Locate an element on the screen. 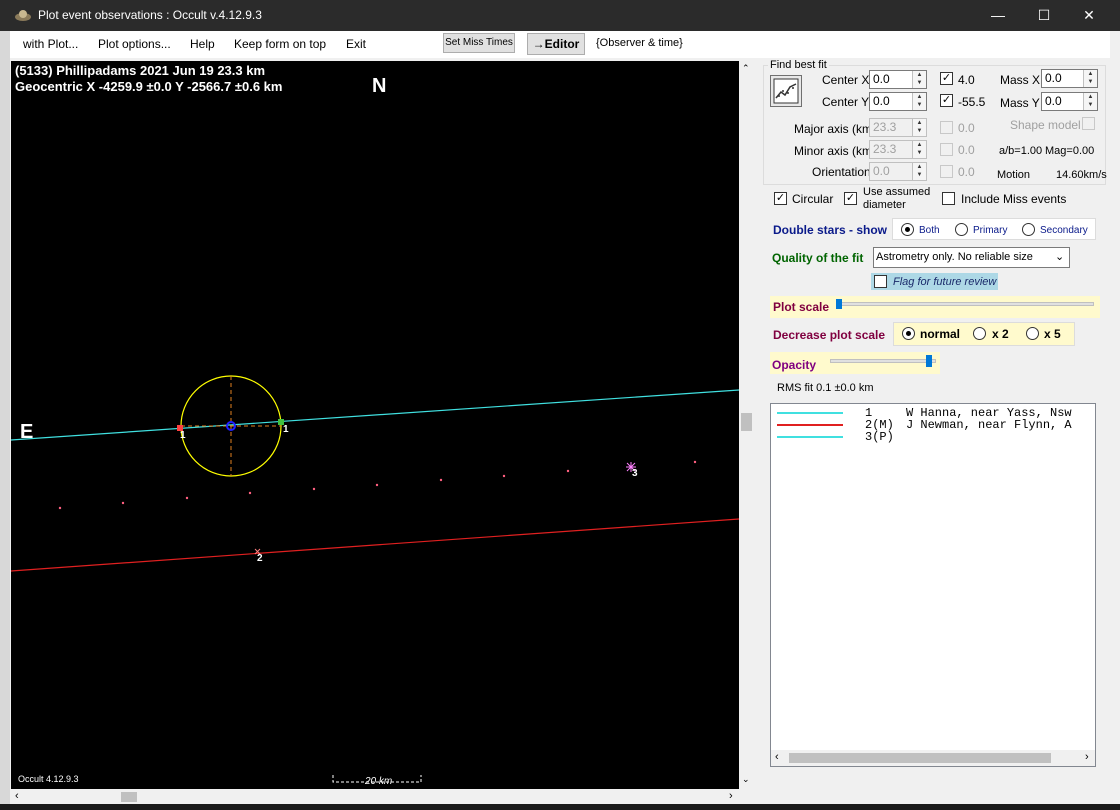 The image size is (1120, 810). use-assumed-label: Use assumed is located at coordinates (897, 192).